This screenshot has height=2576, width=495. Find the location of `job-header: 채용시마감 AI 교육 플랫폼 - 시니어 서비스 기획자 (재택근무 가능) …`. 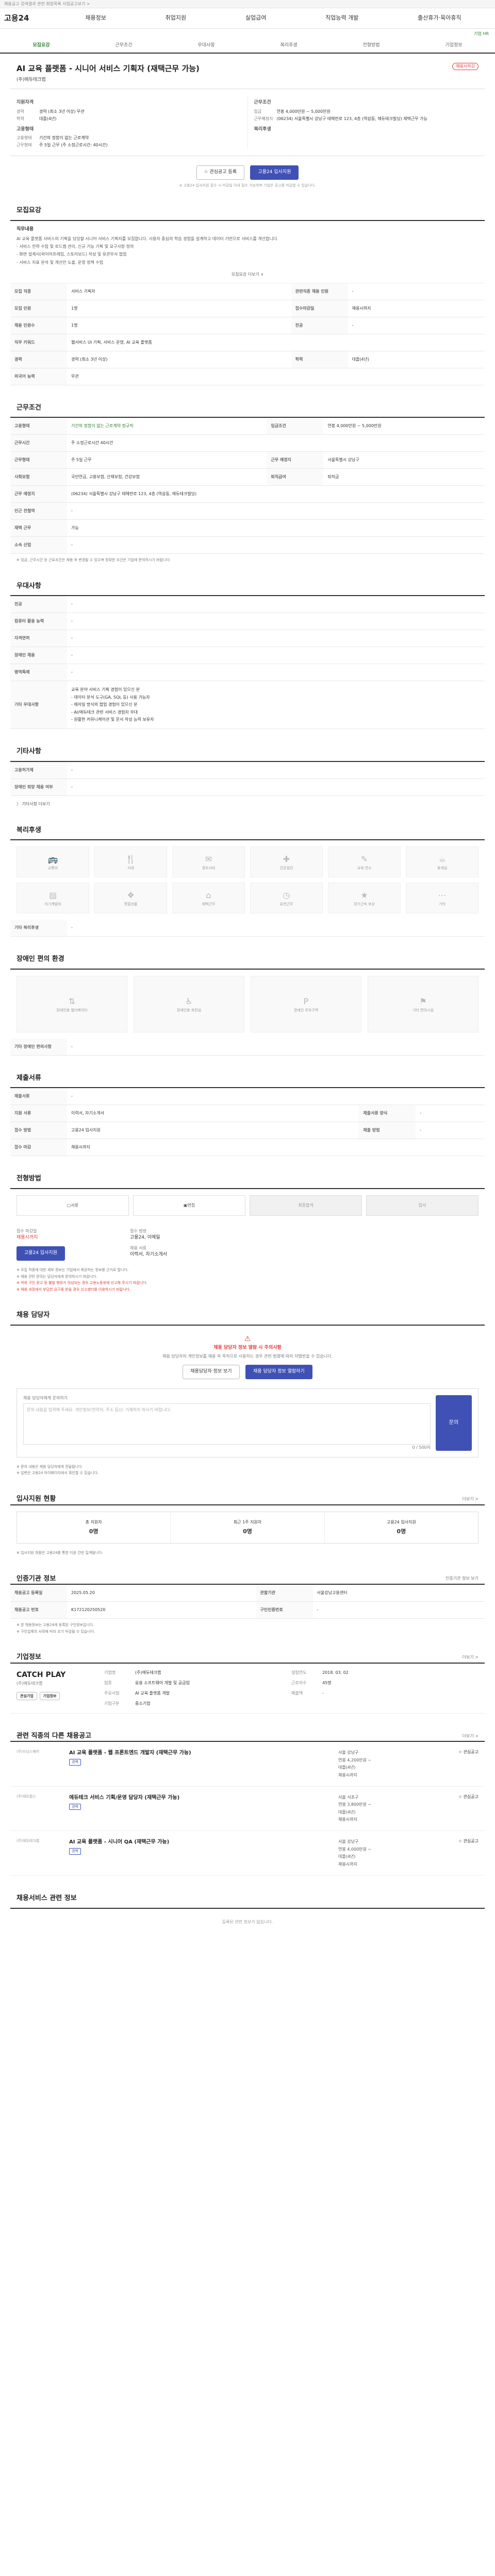

job-header: 채용시마감 AI 교육 플랫폼 - 시니어 서비스 기획자 (재택근무 가능) … is located at coordinates (247, 68).